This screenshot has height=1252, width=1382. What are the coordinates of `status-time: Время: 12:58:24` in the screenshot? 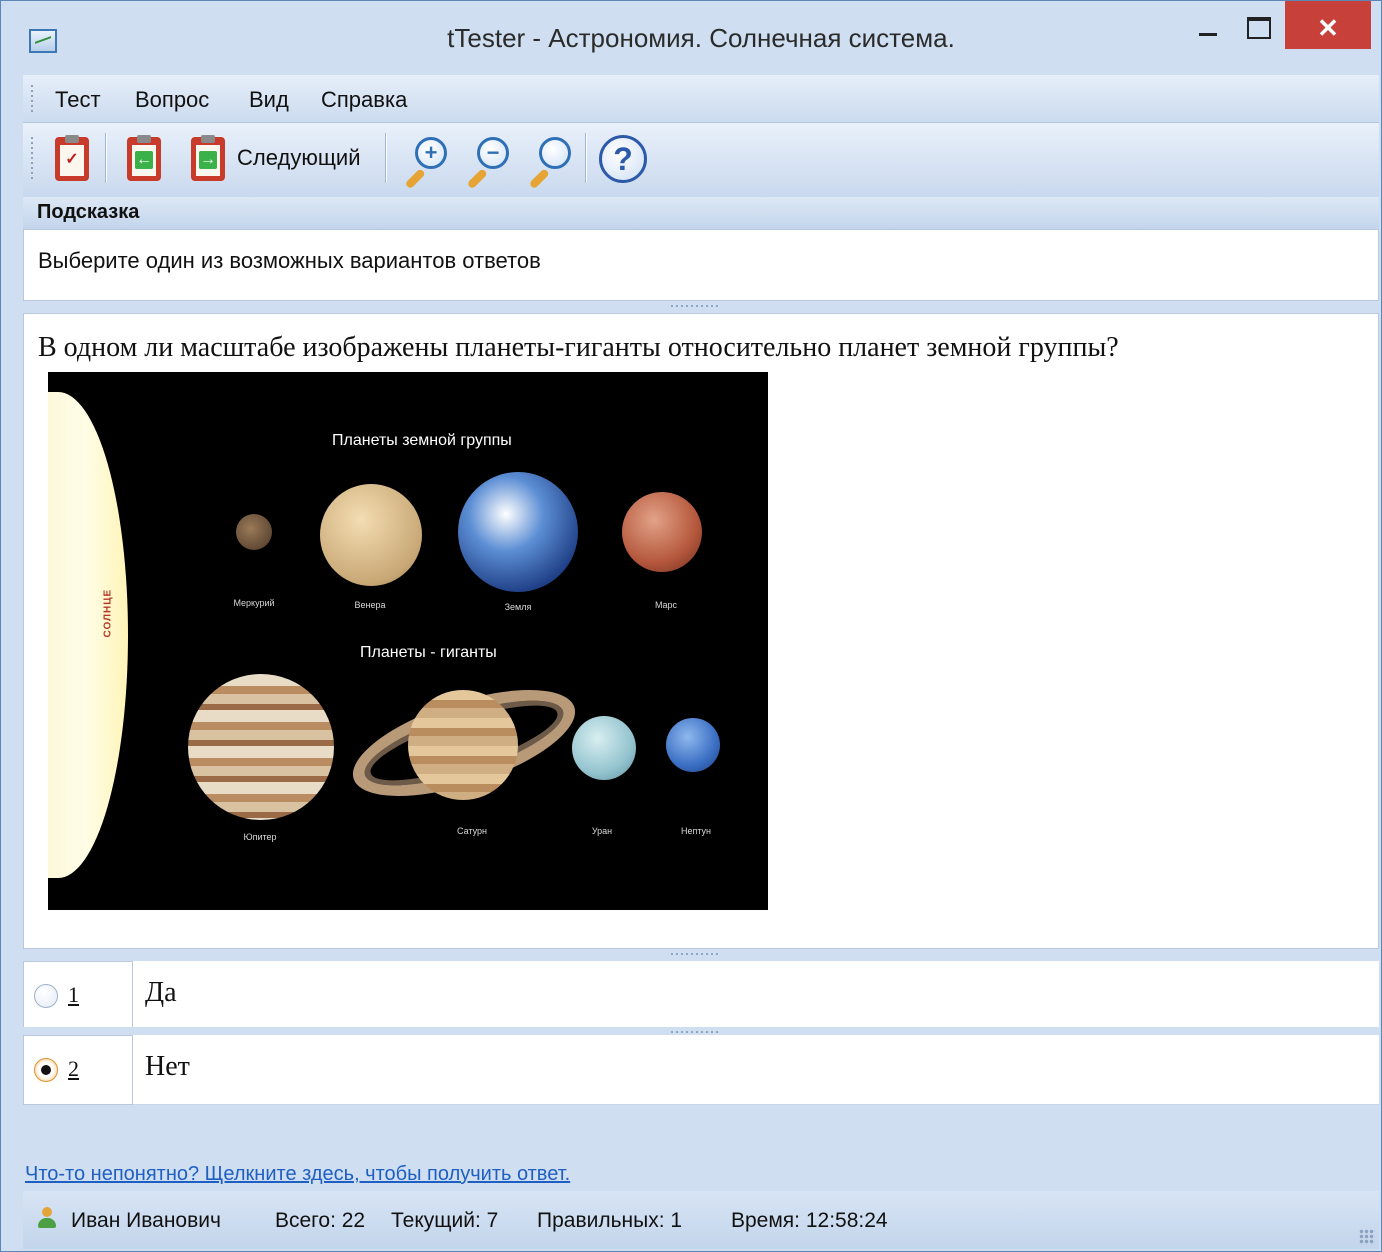 It's located at (809, 1220).